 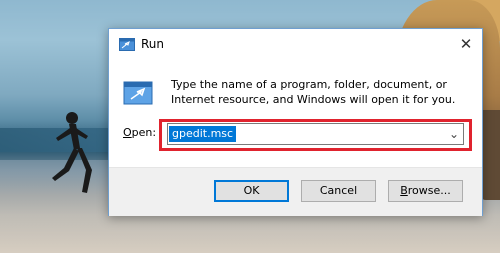 What do you see at coordinates (295, 44) in the screenshot?
I see `title-bar: Run ✕` at bounding box center [295, 44].